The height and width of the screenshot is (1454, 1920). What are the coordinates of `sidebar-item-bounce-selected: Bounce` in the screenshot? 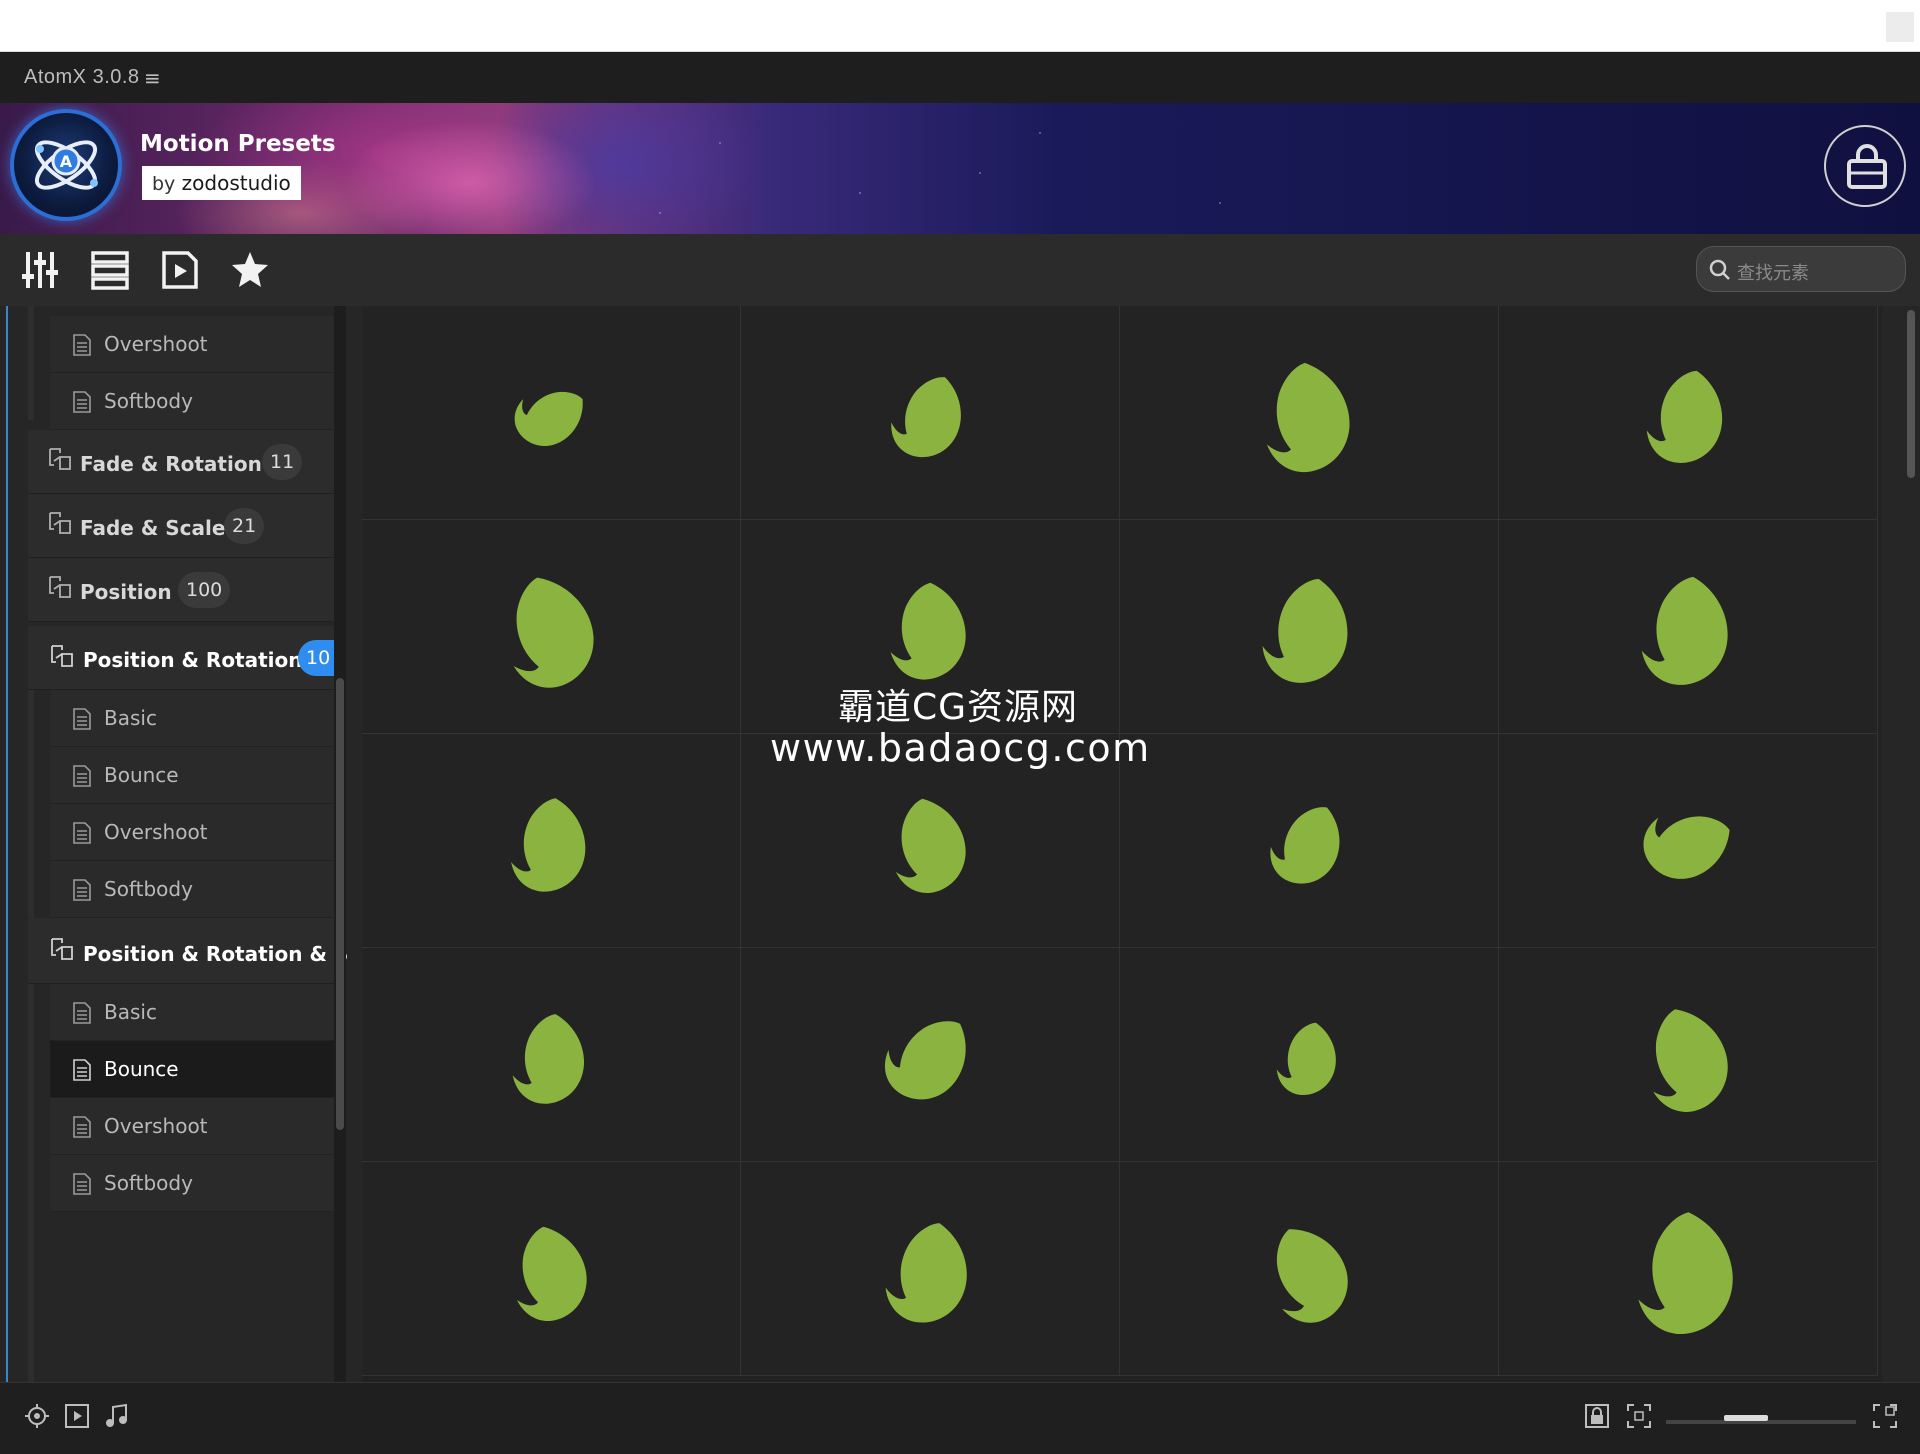 It's located at (193, 1069).